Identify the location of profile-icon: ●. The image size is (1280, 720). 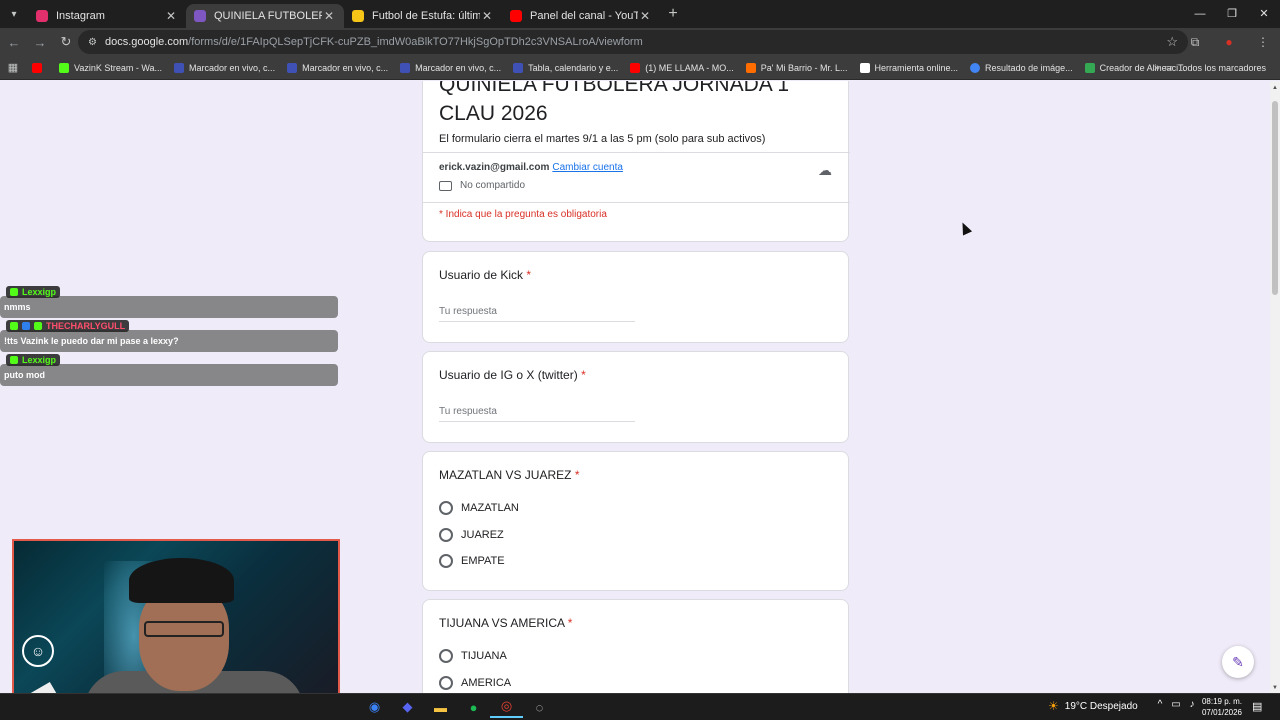
(1229, 42).